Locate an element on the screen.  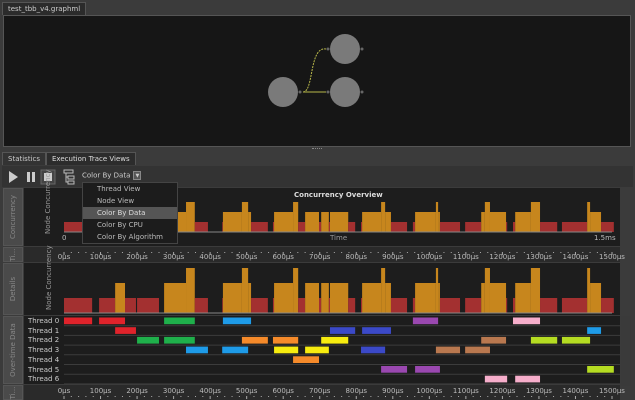
vertical-scrollbar is located at coordinates (626, 351).